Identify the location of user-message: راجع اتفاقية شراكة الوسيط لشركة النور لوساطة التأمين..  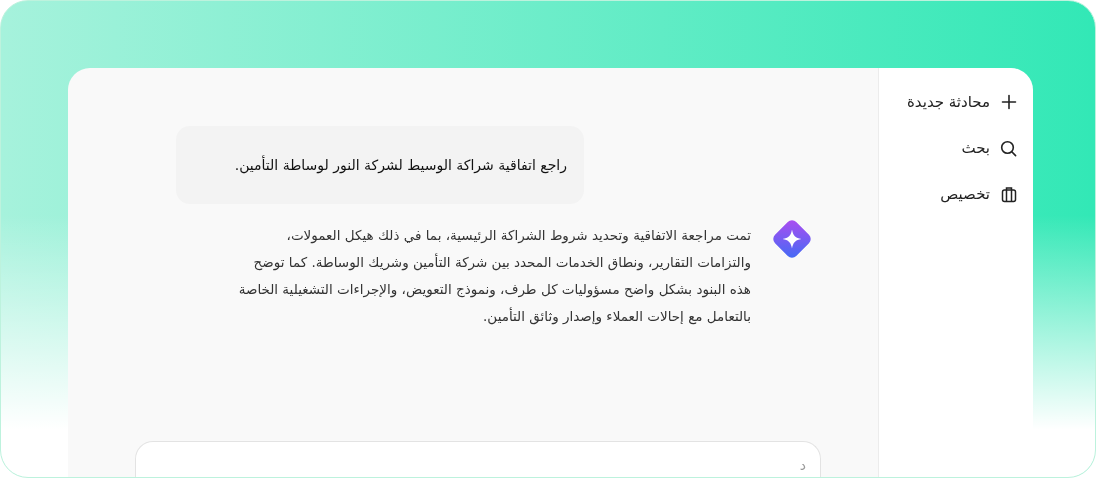
(380, 165).